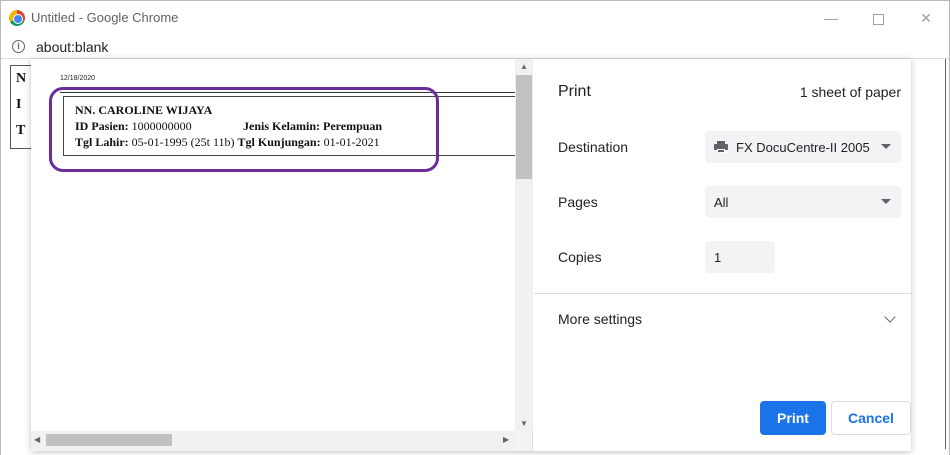 Image resolution: width=950 pixels, height=455 pixels. I want to click on maximize-icon, so click(878, 19).